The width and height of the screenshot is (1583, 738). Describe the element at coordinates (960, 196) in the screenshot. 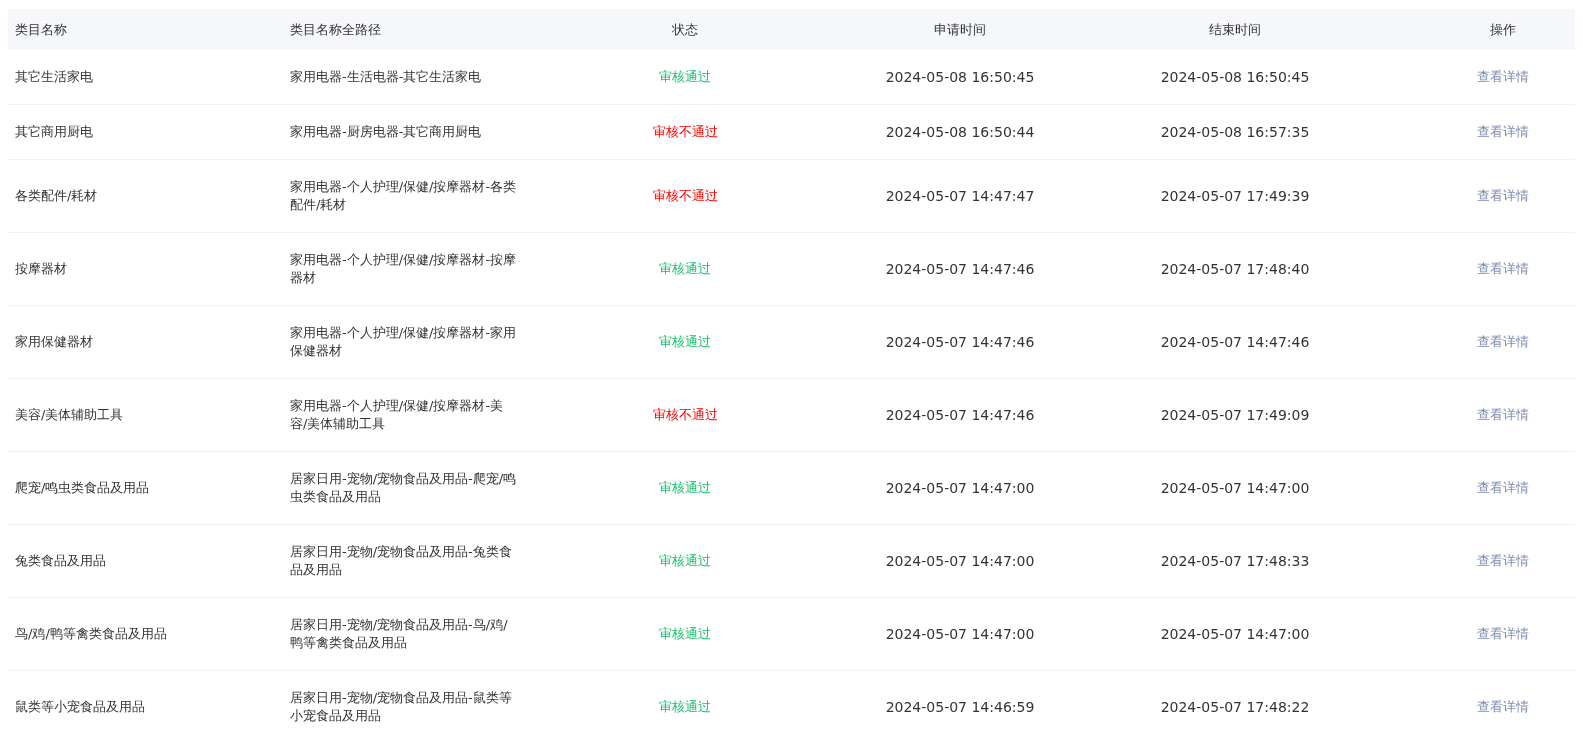

I see `table-cell: 2024-05-07 14:47:47` at that location.